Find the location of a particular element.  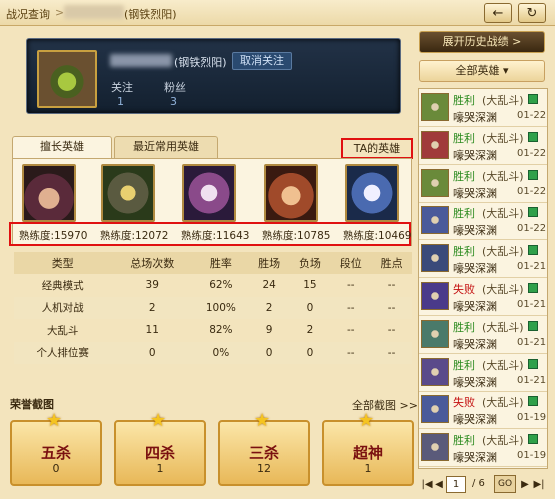

table-cell: 大乱斗 is located at coordinates (62, 330).